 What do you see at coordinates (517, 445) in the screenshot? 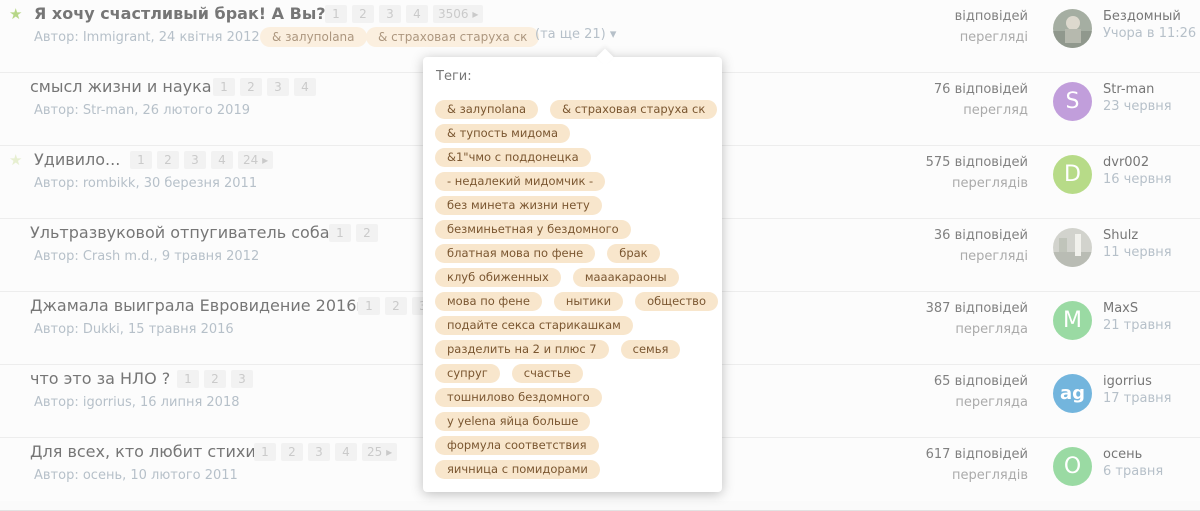
I see `dropdown-tag: формула соответствия` at bounding box center [517, 445].